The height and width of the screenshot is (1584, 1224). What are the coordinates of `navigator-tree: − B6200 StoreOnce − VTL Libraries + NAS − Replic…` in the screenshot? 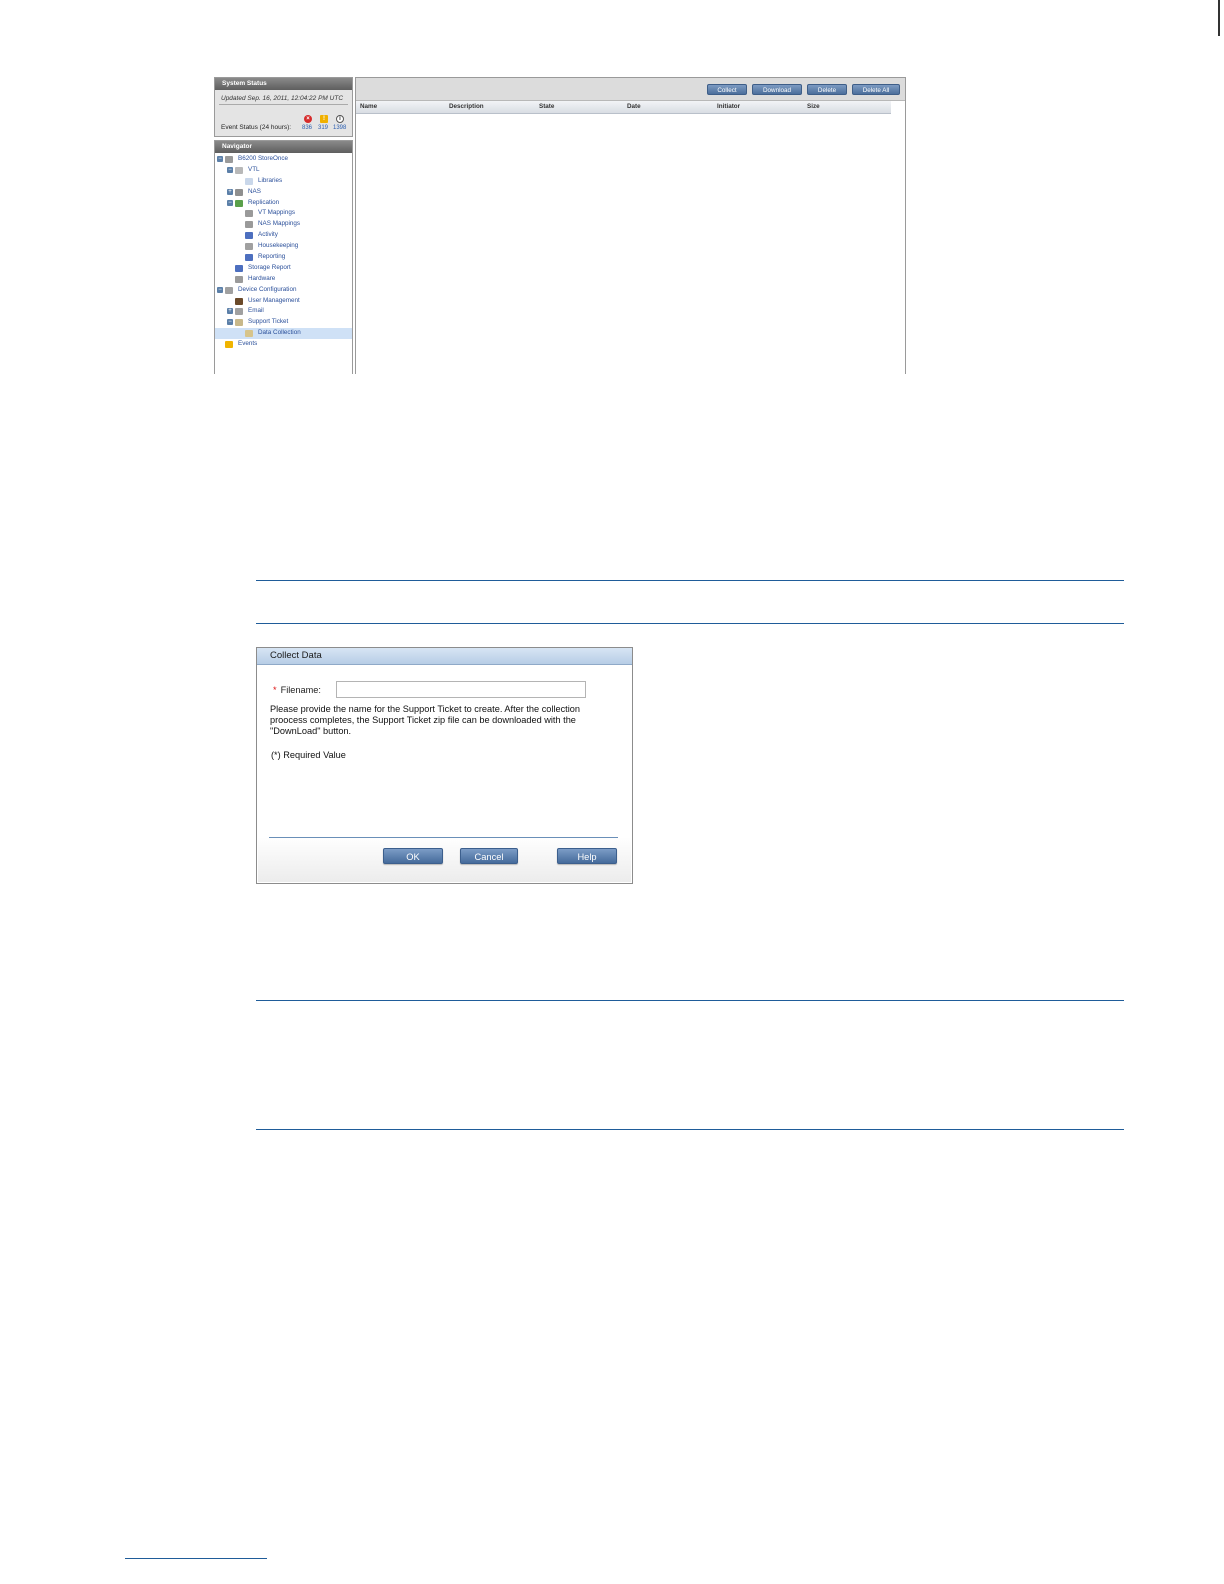 It's located at (283, 252).